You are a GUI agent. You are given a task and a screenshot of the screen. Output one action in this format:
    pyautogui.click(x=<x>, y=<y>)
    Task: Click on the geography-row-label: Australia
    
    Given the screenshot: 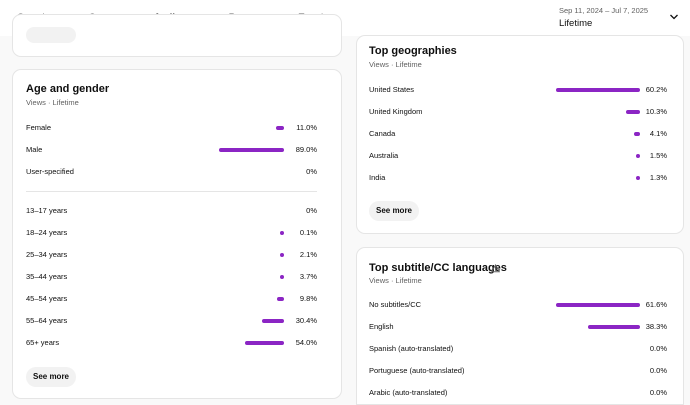 What is the action you would take?
    pyautogui.click(x=384, y=155)
    